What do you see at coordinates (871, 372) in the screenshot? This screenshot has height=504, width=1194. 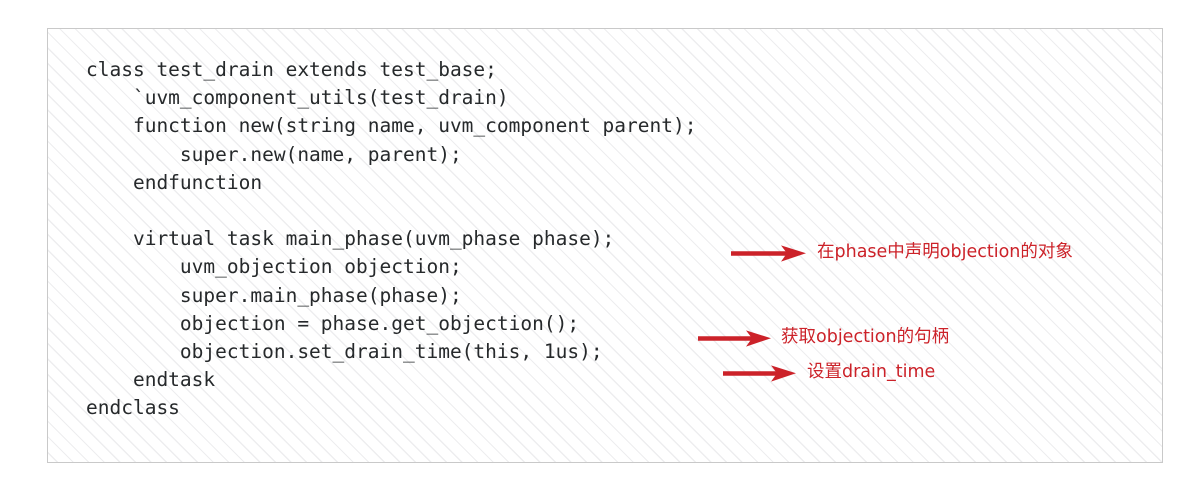 I see `annotation-text: 设置drain_time` at bounding box center [871, 372].